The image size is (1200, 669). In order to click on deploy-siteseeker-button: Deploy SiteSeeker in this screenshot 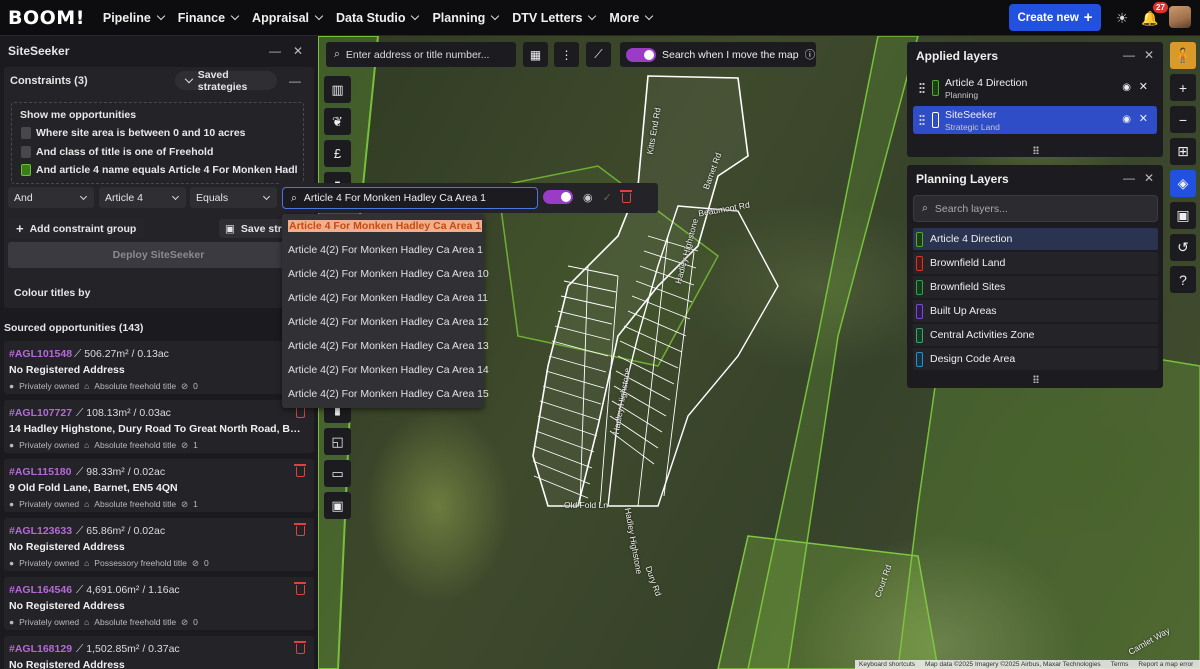, I will do `click(158, 255)`.